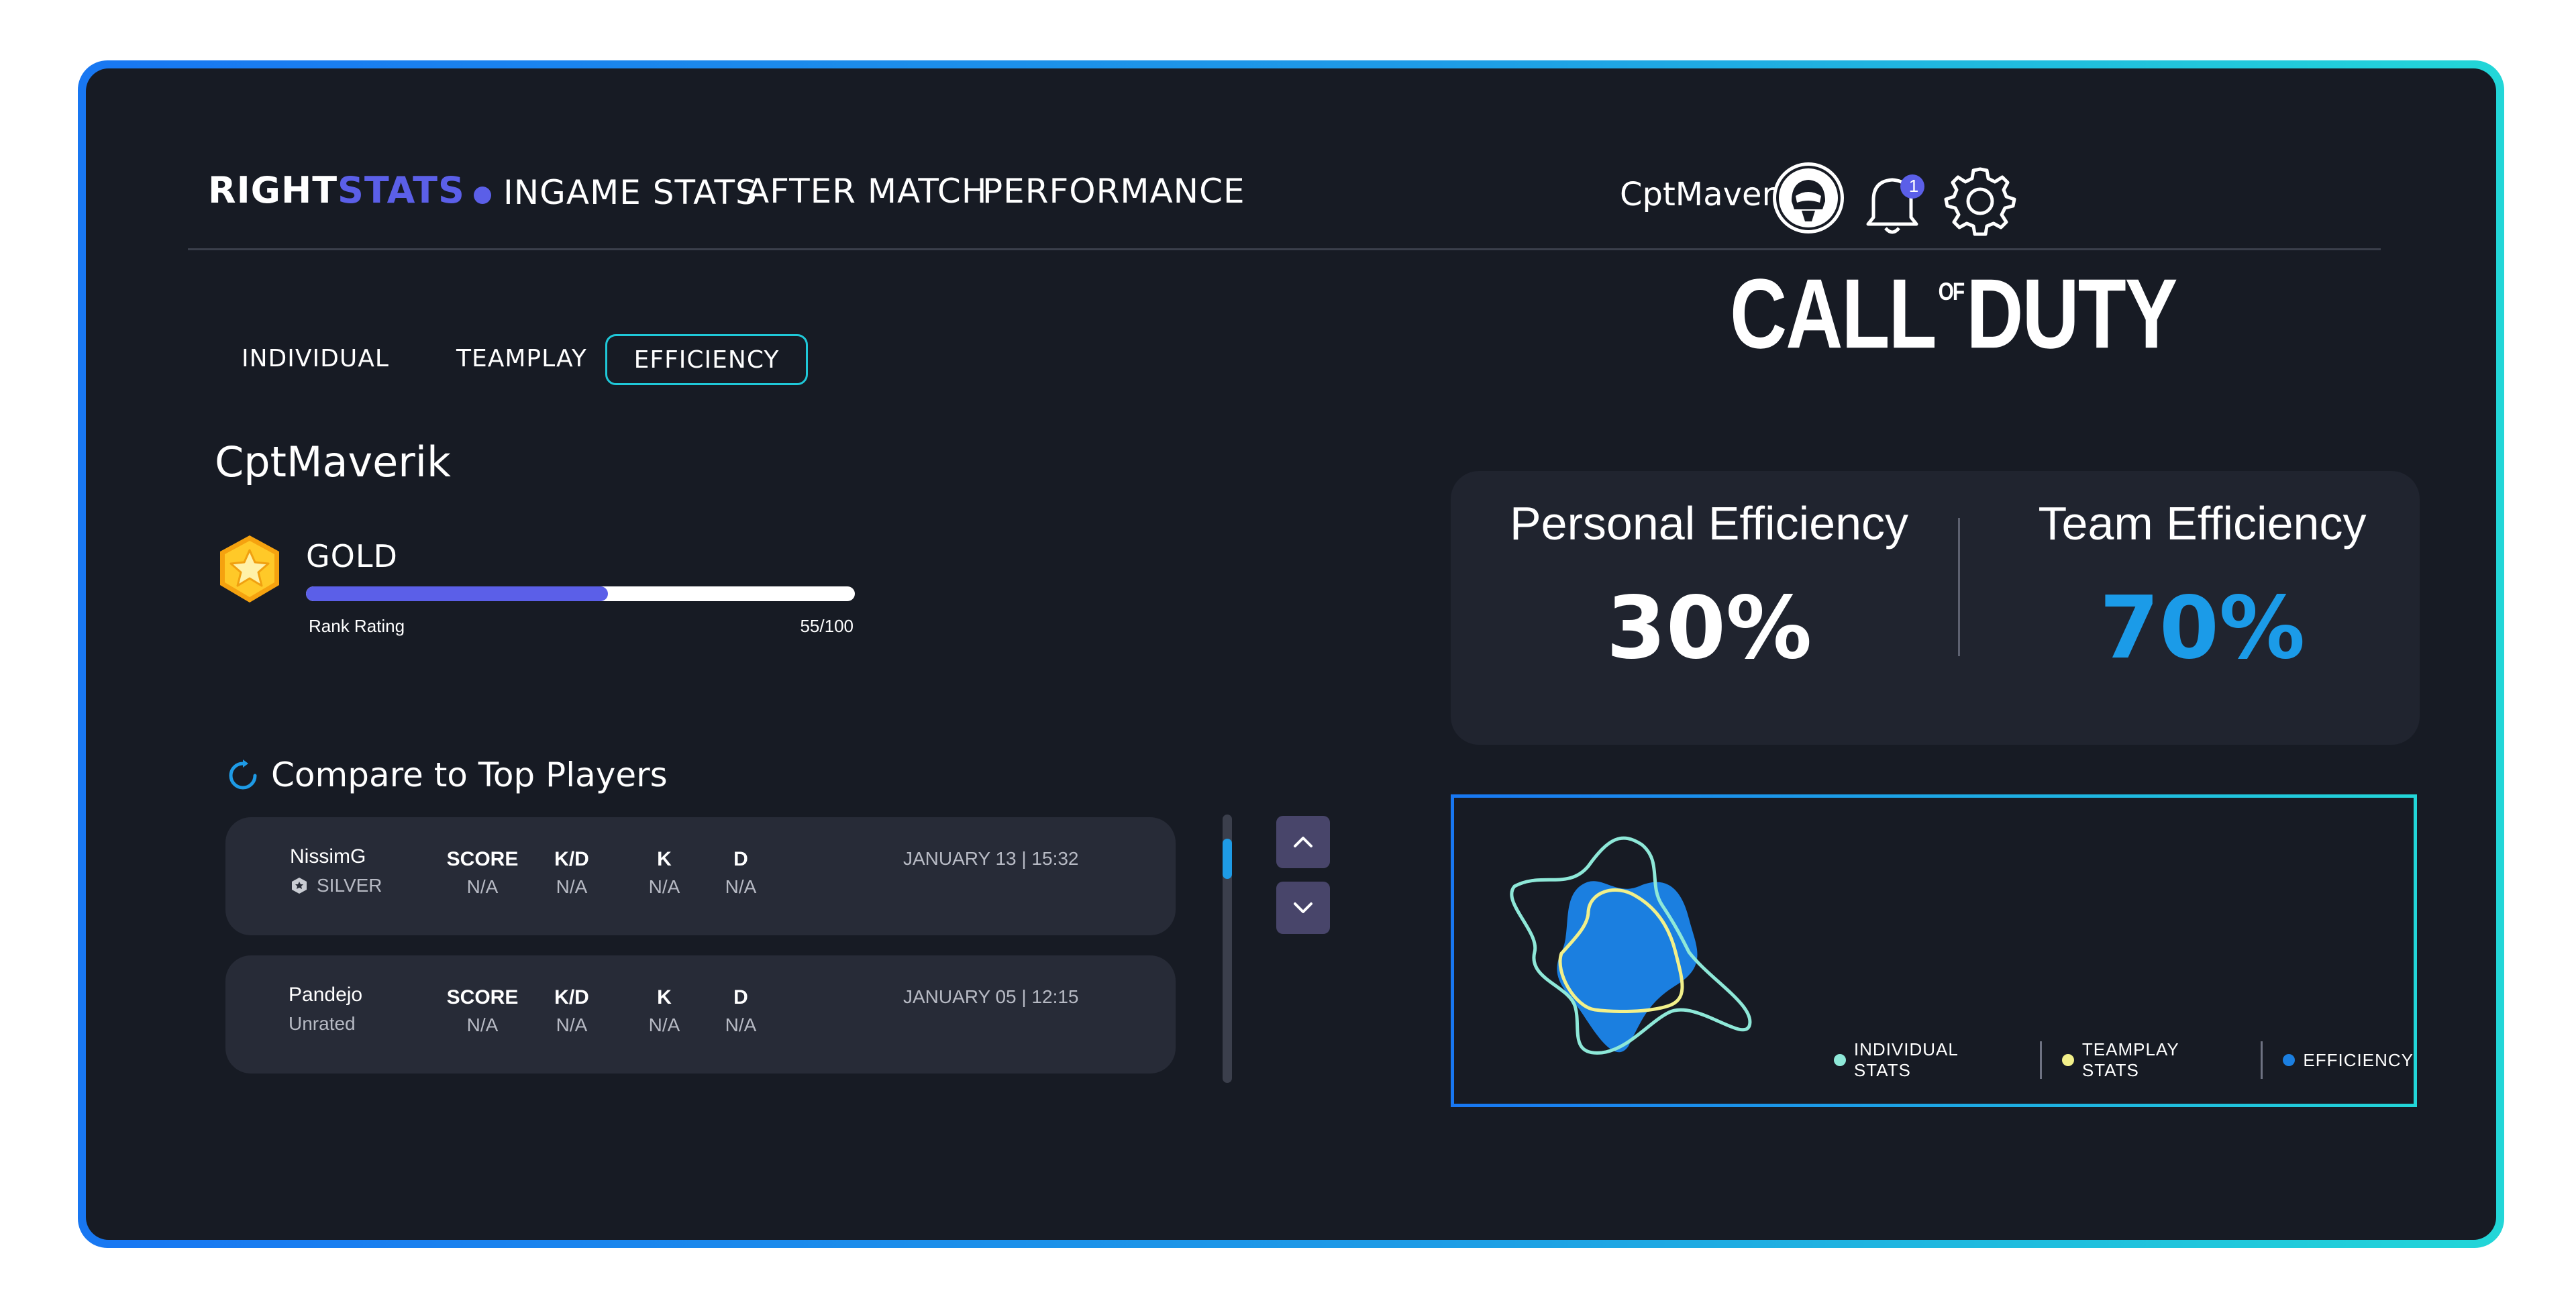 This screenshot has width=2576, height=1307. I want to click on cod-logo-duty: DUTY, so click(2071, 314).